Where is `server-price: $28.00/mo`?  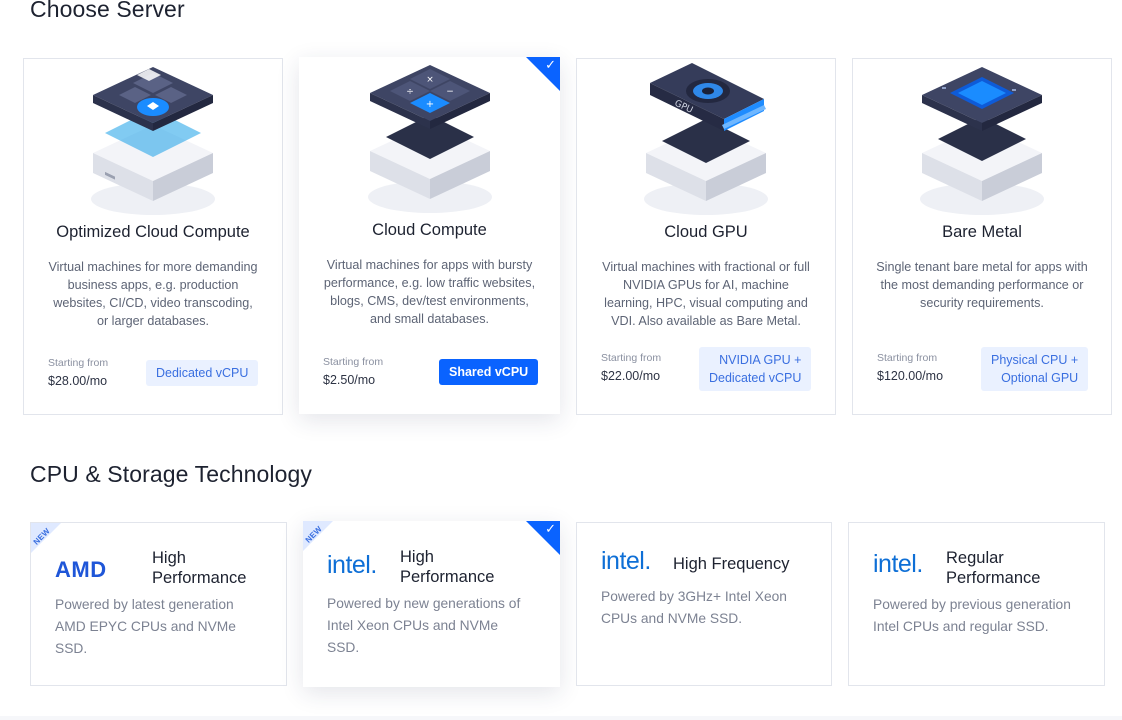
server-price: $28.00/mo is located at coordinates (78, 381).